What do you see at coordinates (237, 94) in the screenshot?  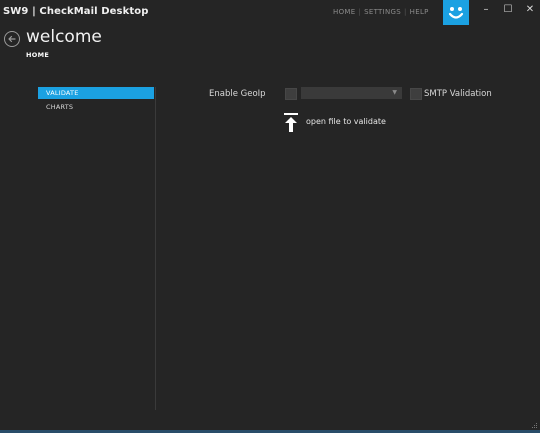 I see `enable-geoip-label: Enable GeoIp` at bounding box center [237, 94].